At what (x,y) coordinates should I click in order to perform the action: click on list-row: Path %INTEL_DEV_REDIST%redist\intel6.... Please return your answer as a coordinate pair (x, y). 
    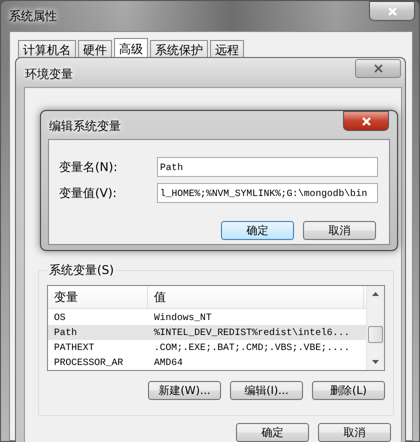
    Looking at the image, I should click on (207, 332).